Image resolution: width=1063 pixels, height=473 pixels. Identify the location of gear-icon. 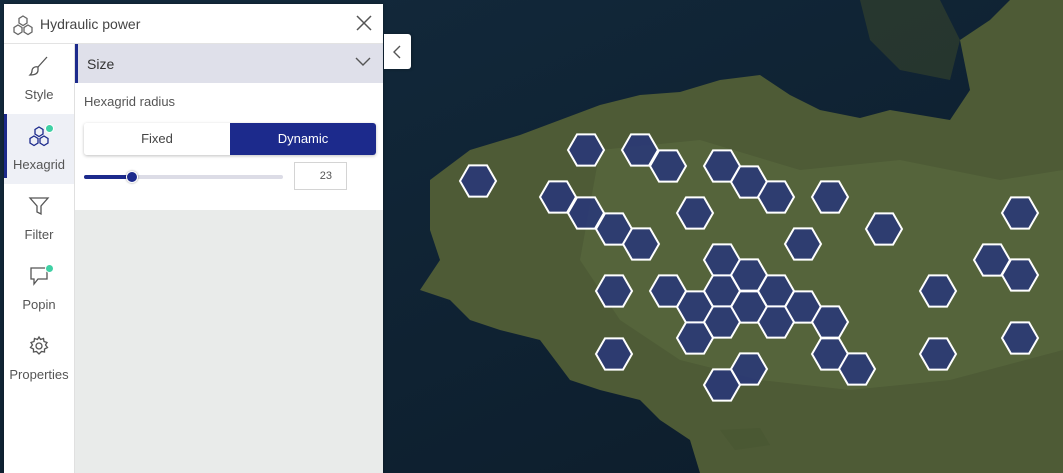
(39, 345).